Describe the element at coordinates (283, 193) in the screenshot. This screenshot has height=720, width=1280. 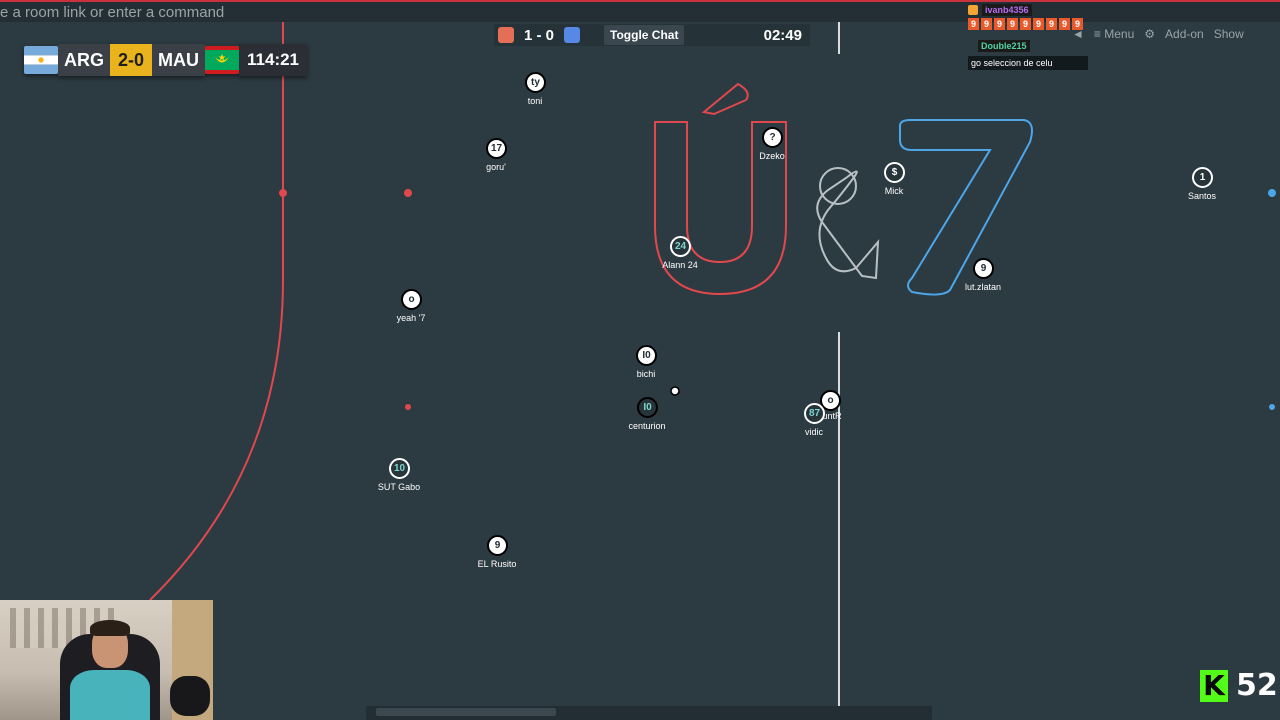
I see `red-post-top` at that location.